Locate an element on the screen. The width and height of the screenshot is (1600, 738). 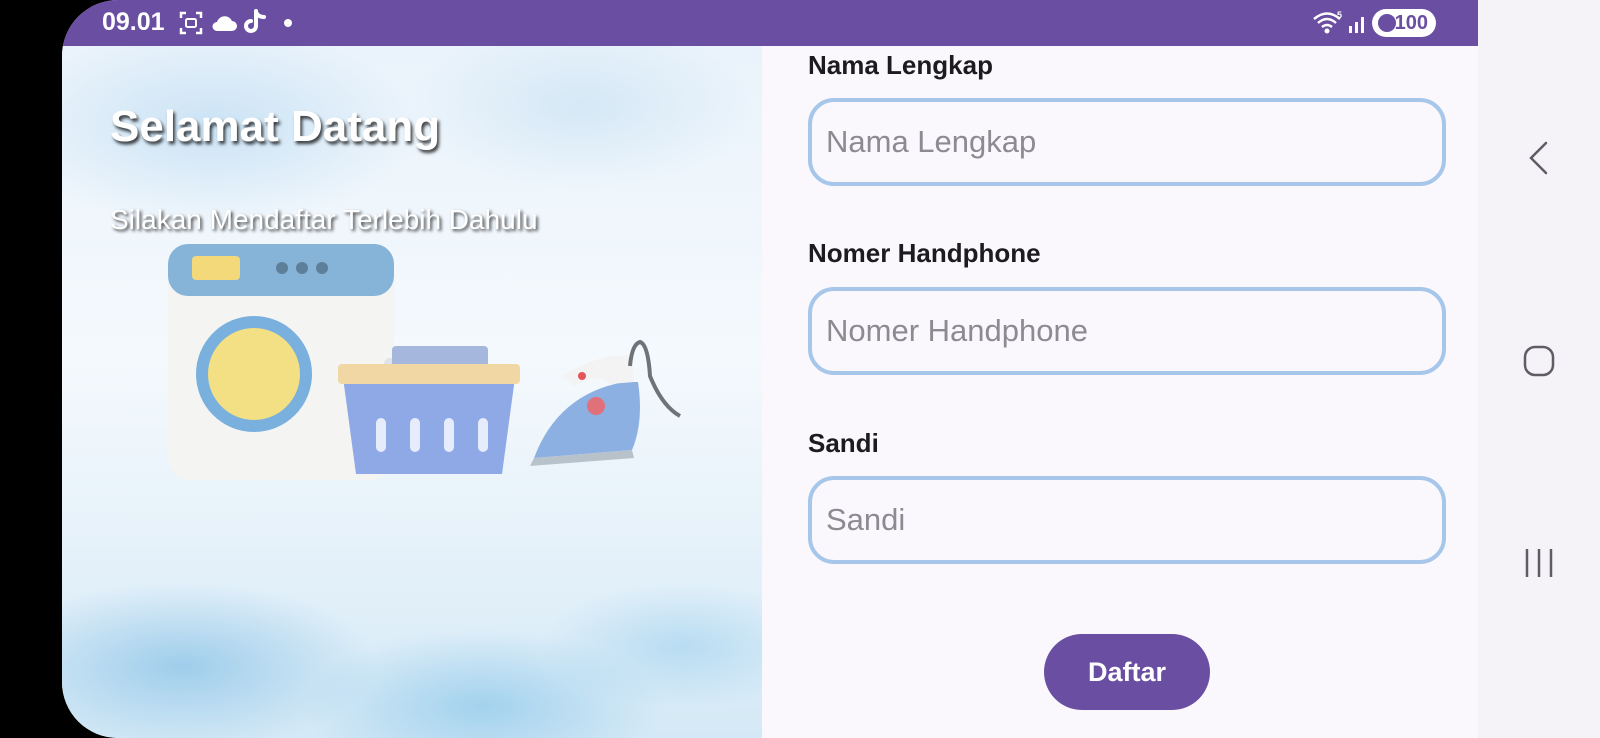
battery-icon is located at coordinates (1387, 23).